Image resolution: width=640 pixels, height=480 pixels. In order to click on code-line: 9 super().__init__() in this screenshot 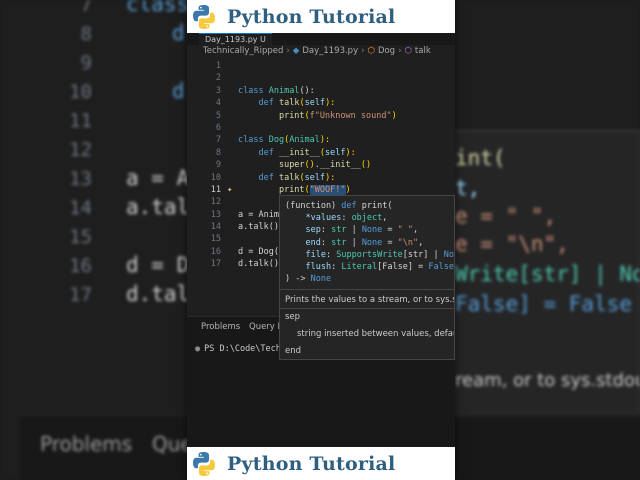, I will do `click(293, 165)`.